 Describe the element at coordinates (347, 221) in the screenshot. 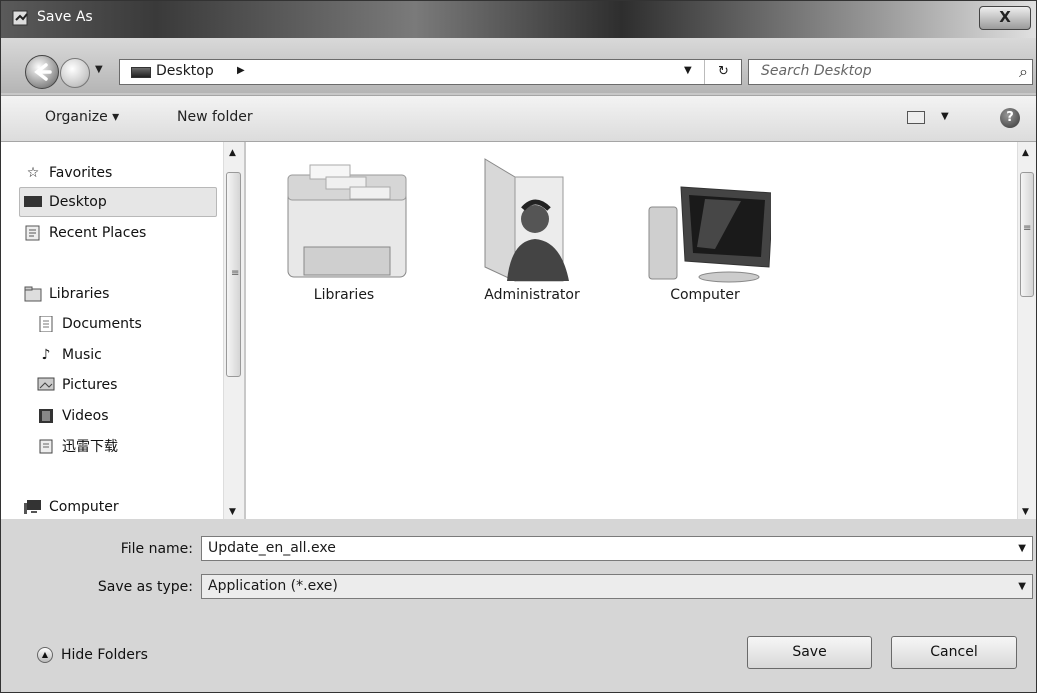

I see `libraries-folder-icon` at that location.